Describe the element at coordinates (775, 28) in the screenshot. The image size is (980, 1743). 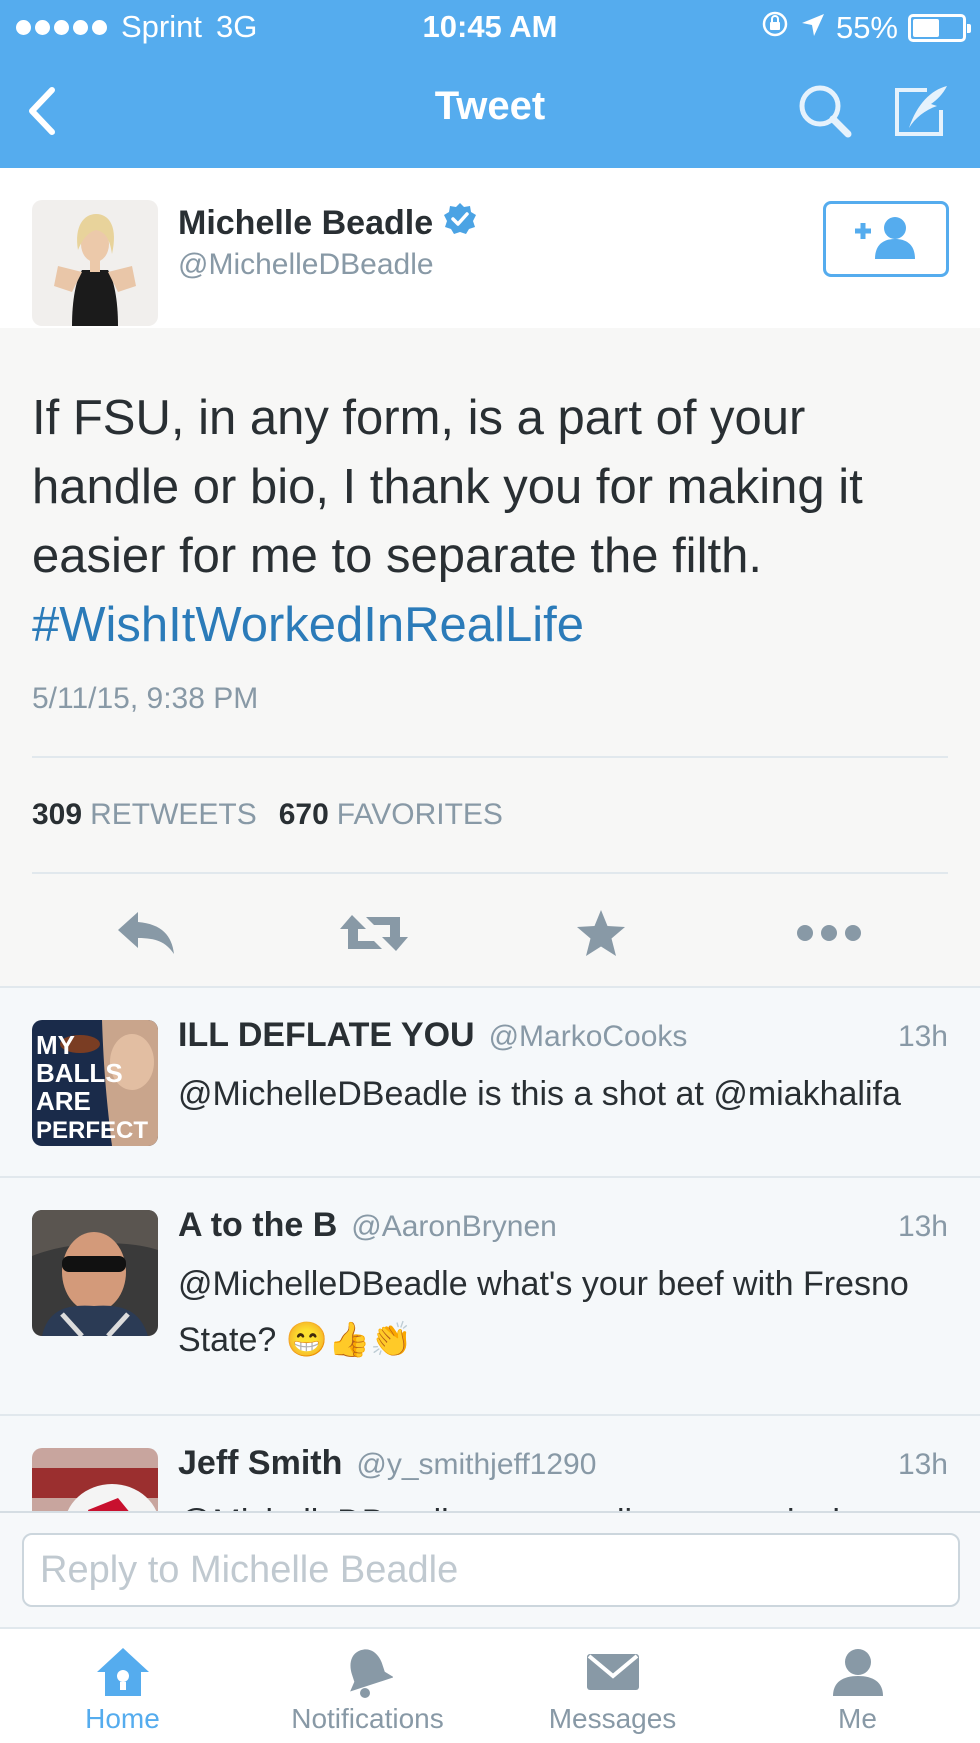
I see `rotation-lock-icon` at that location.